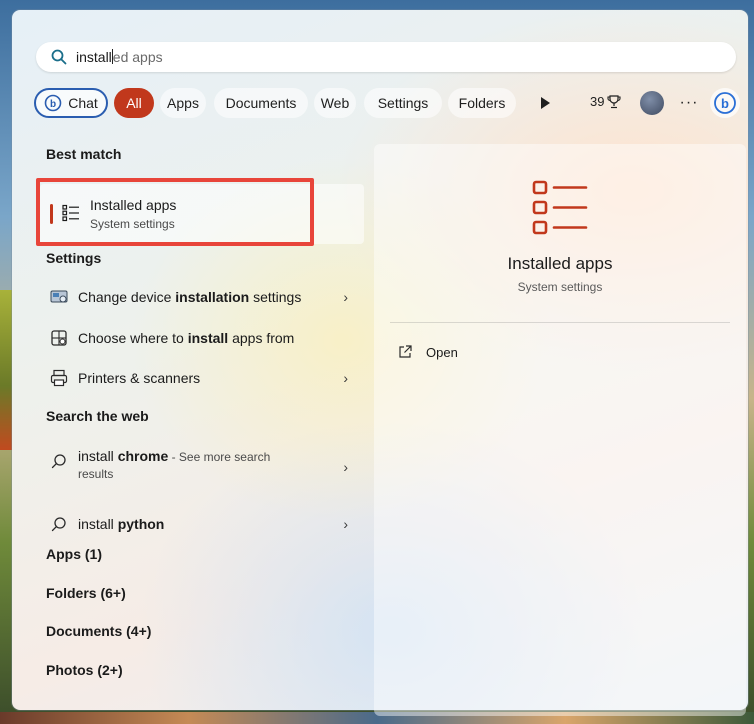 The image size is (754, 724). I want to click on installed-apps-icon, so click(70, 213).